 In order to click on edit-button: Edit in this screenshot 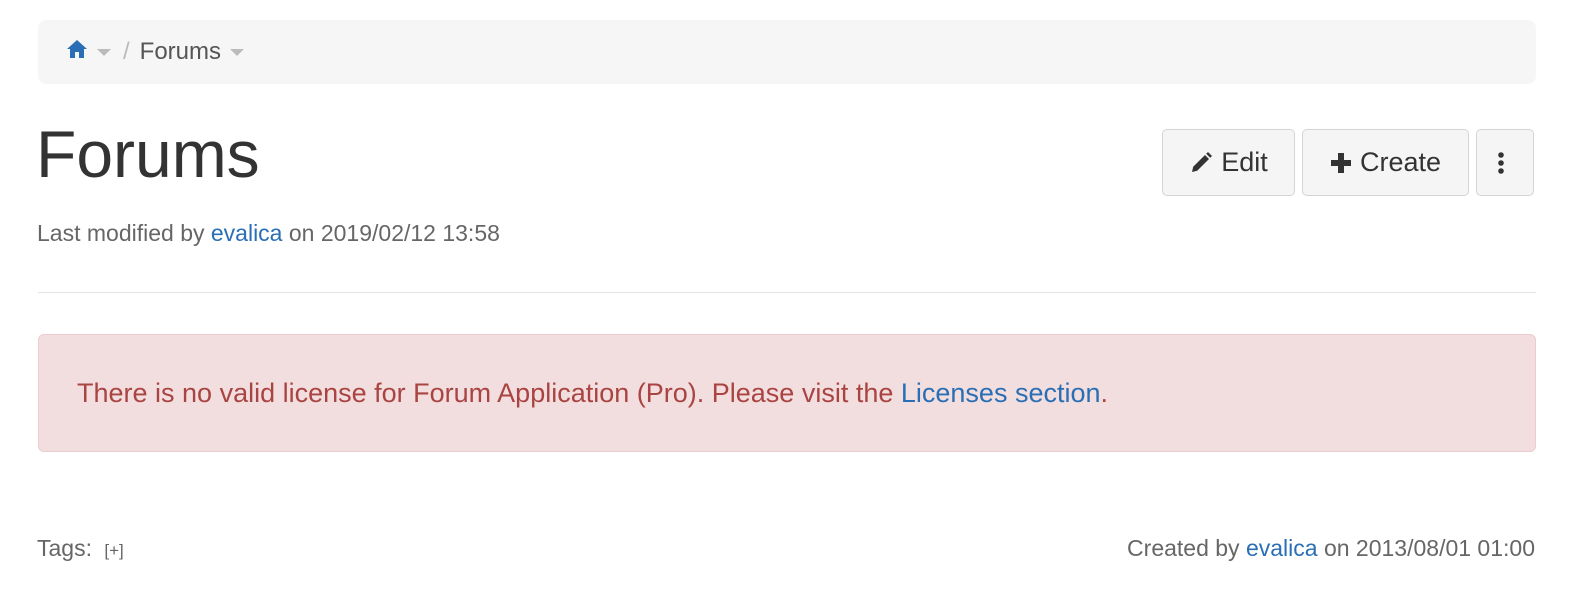, I will do `click(1228, 162)`.